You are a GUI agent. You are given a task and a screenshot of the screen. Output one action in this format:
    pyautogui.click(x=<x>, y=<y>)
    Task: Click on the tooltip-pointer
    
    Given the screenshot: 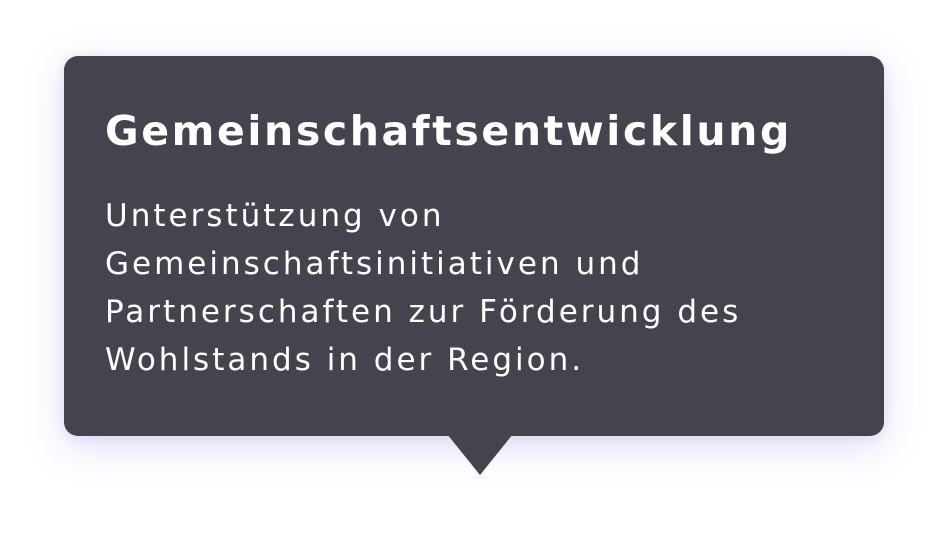 What is the action you would take?
    pyautogui.click(x=480, y=454)
    